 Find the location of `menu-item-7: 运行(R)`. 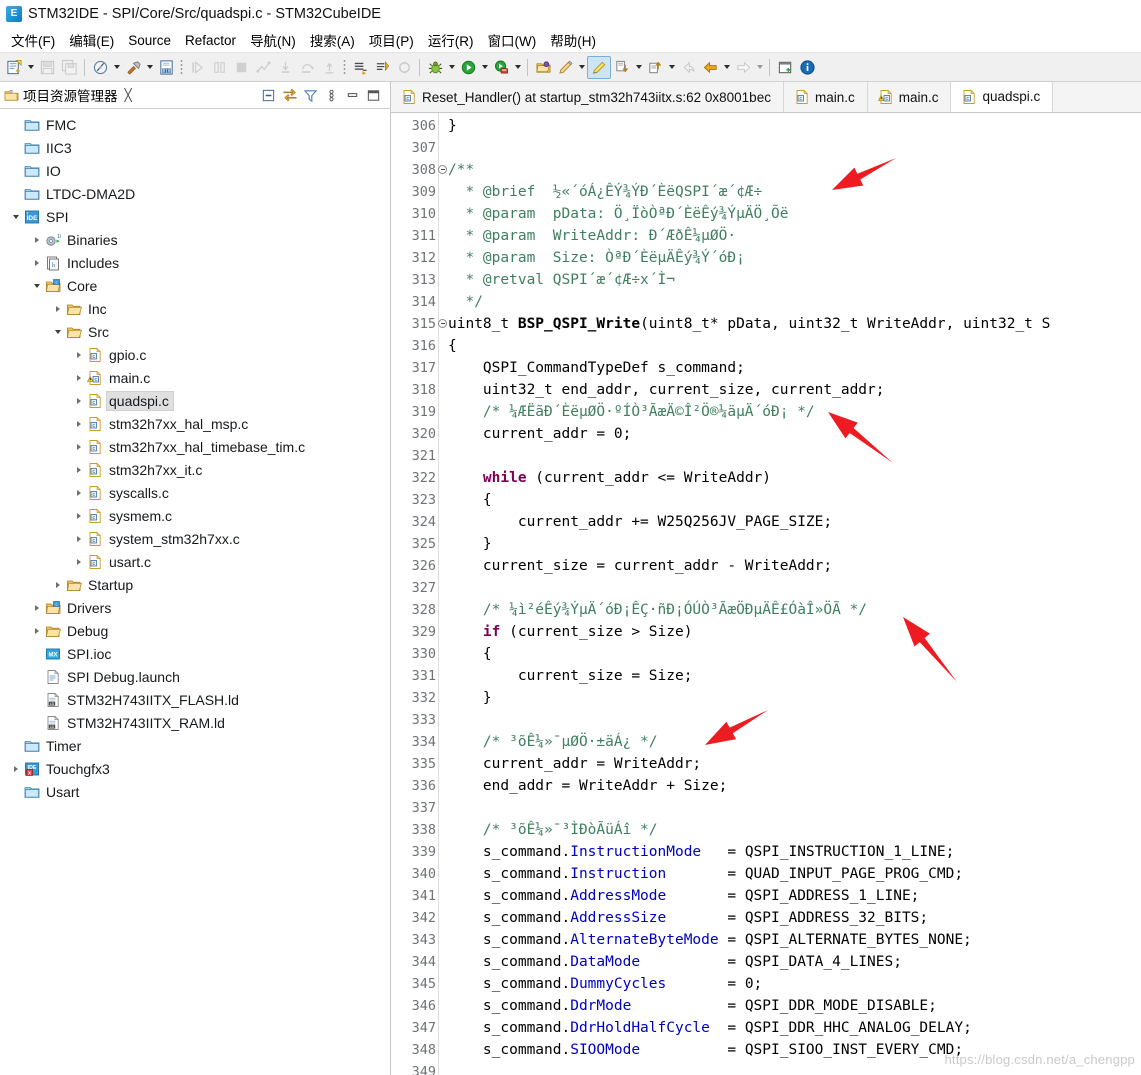

menu-item-7: 运行(R) is located at coordinates (451, 40).